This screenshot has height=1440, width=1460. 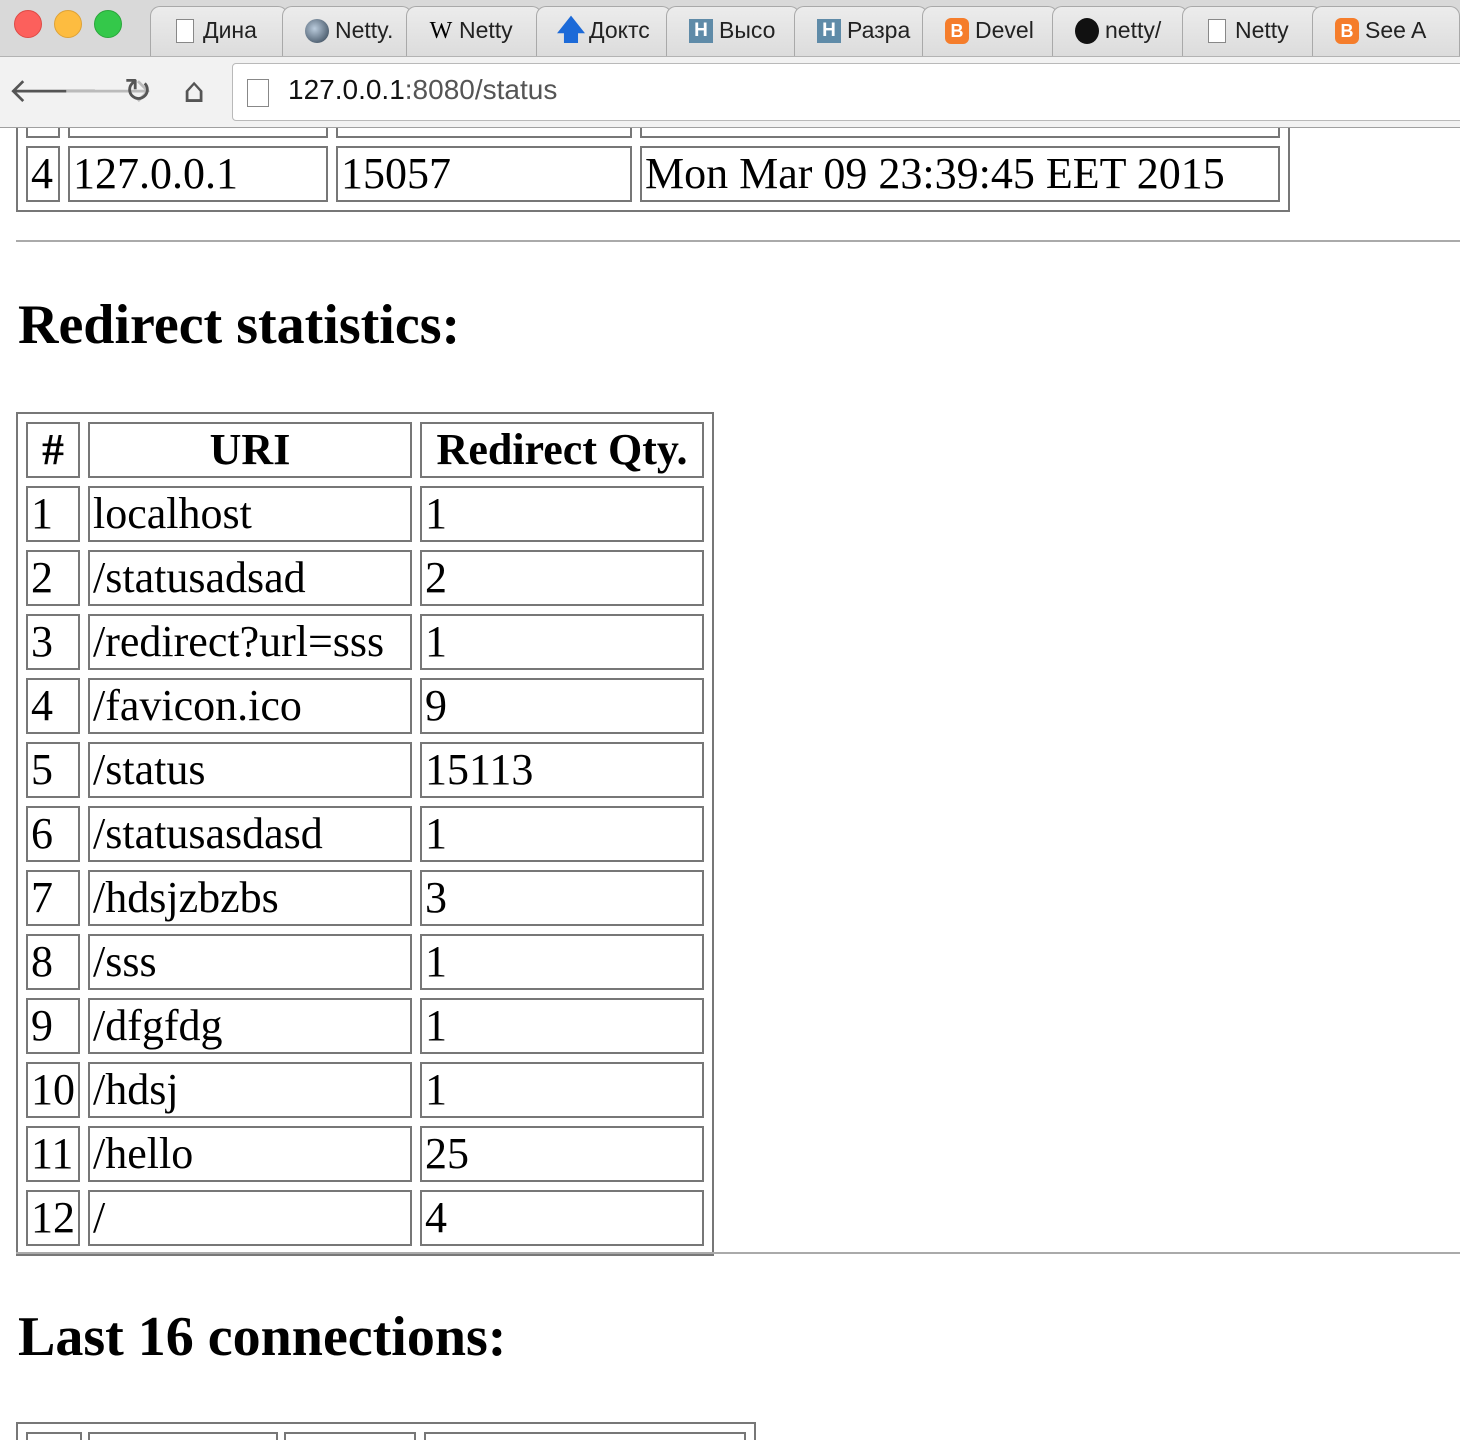 I want to click on browser-tab: Netty., so click(x=347, y=31).